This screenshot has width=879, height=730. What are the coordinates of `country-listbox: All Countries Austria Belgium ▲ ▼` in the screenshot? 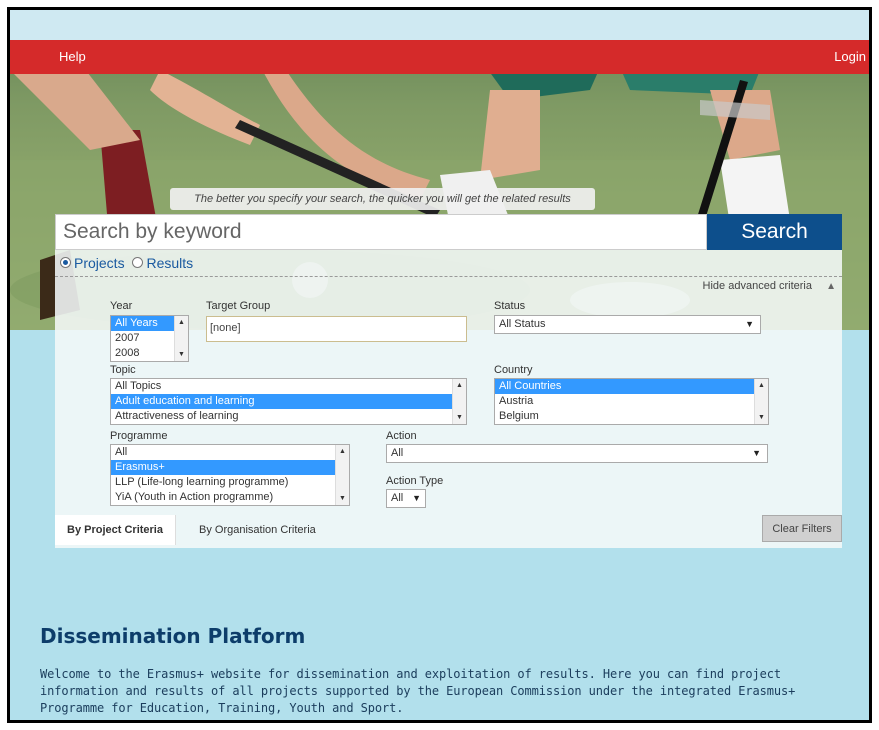 It's located at (631, 401).